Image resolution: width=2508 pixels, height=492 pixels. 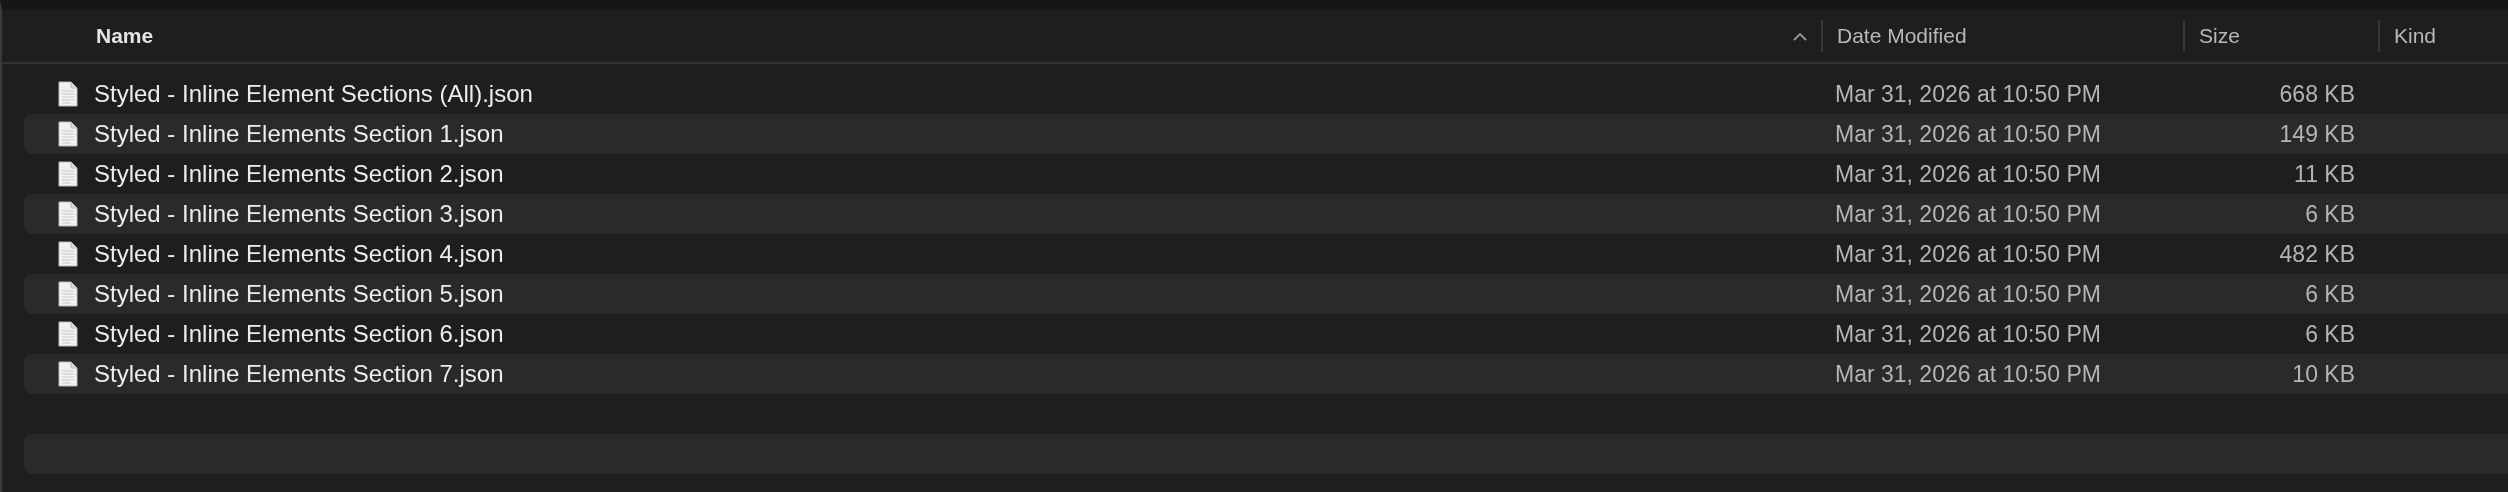 What do you see at coordinates (1902, 36) in the screenshot?
I see `column-header: Date Modified` at bounding box center [1902, 36].